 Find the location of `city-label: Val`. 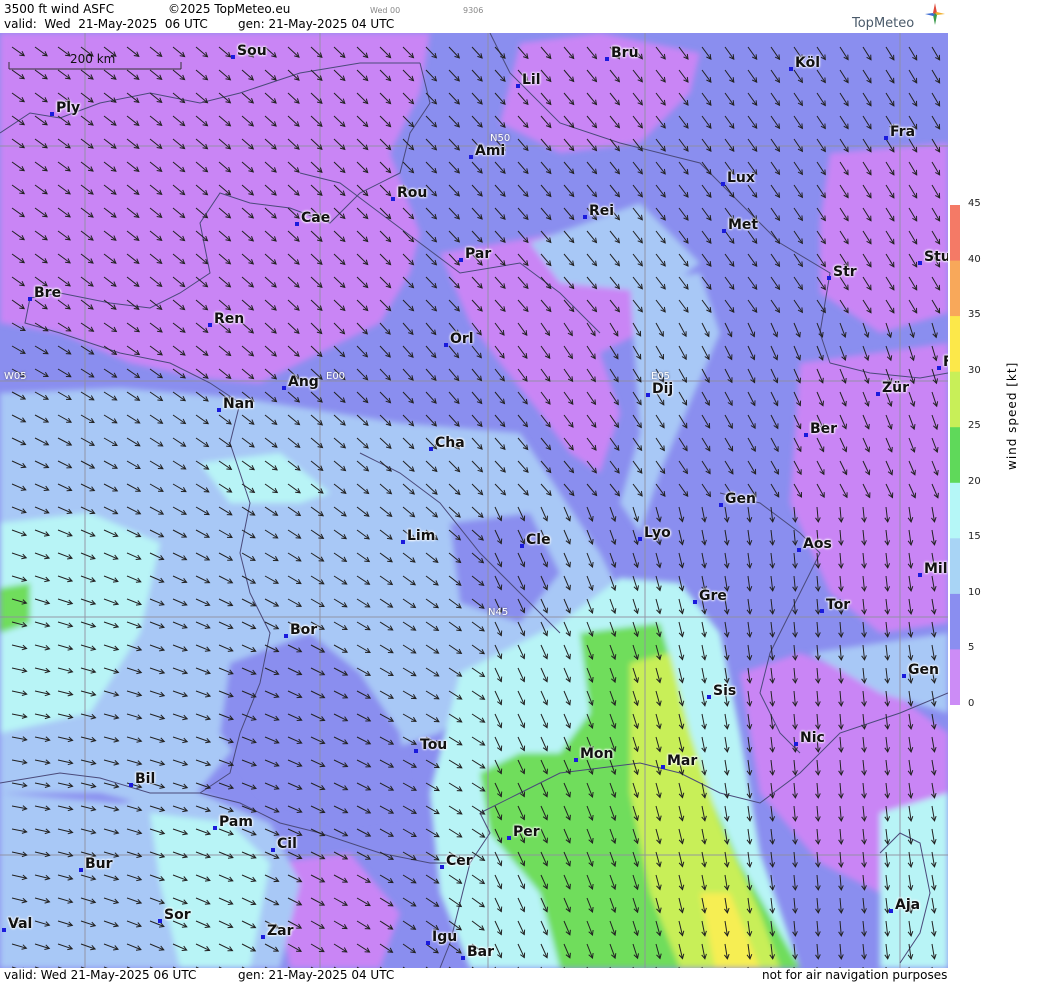

city-label: Val is located at coordinates (20, 924).